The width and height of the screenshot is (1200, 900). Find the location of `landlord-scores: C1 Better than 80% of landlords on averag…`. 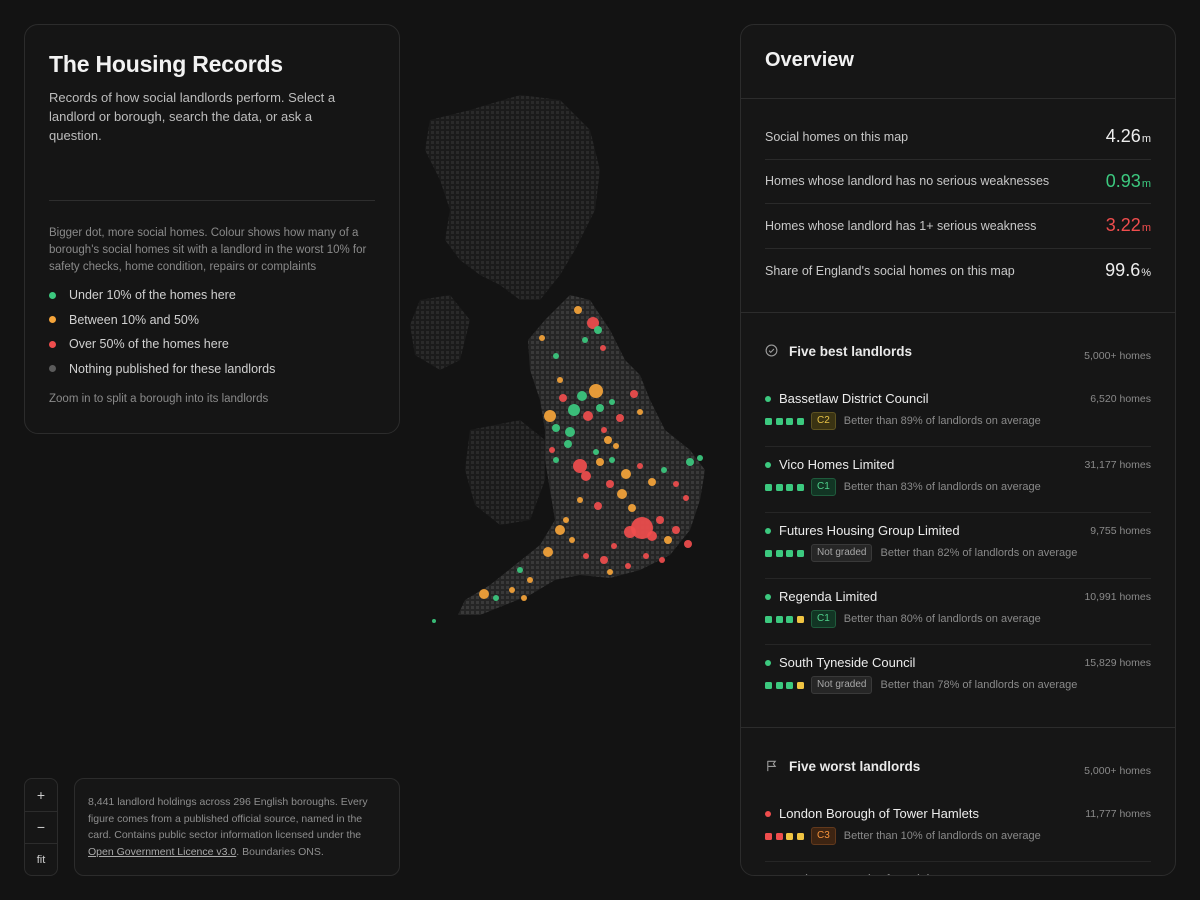

landlord-scores: C1 Better than 80% of landlords on averag… is located at coordinates (958, 619).